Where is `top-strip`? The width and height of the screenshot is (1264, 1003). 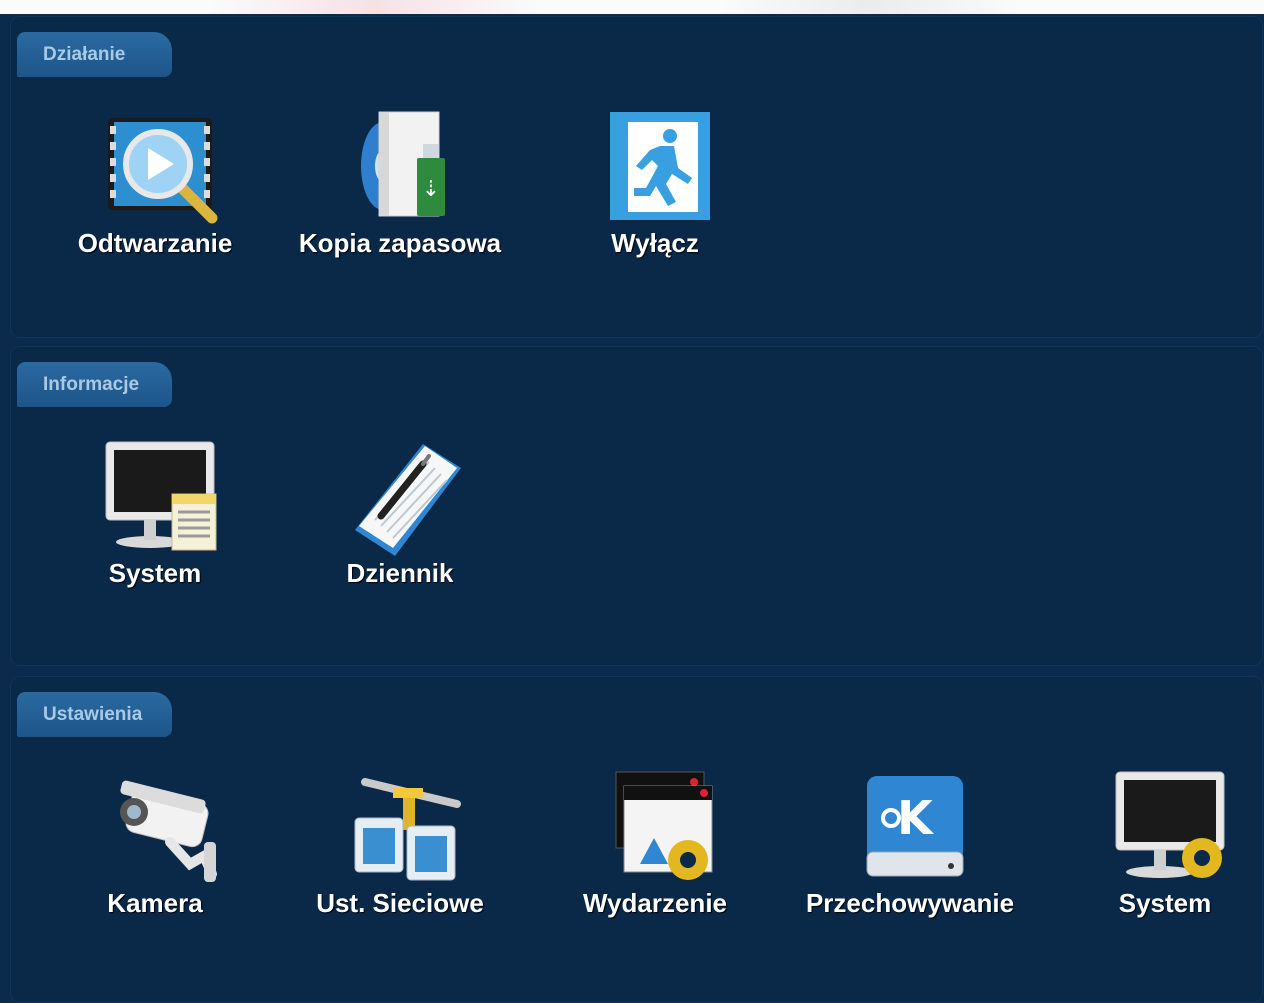 top-strip is located at coordinates (632, 7).